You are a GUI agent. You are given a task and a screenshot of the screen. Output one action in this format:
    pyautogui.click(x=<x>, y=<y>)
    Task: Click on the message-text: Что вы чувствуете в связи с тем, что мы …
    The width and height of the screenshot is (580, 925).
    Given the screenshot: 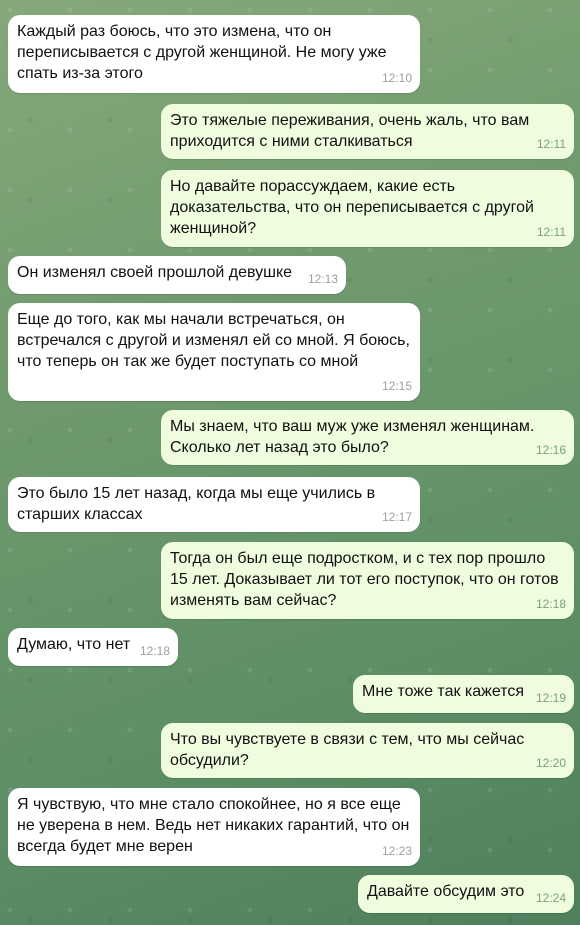 What is the action you would take?
    pyautogui.click(x=349, y=750)
    